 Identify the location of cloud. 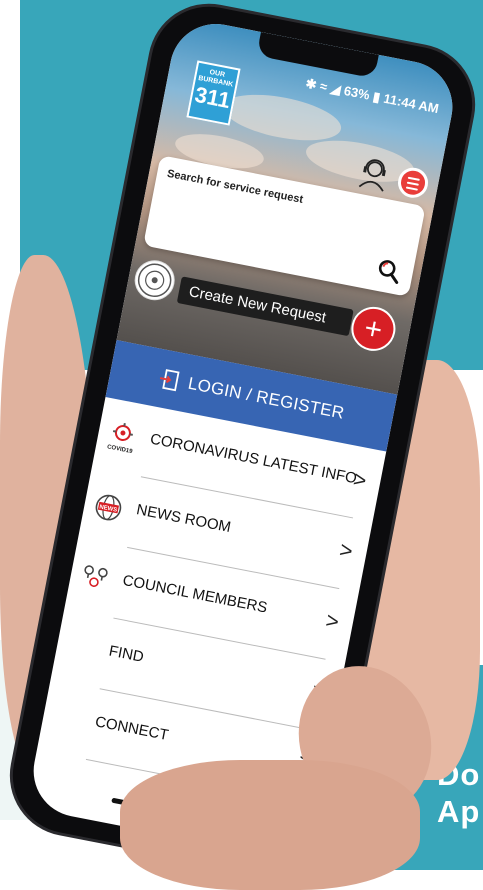
(282, 117).